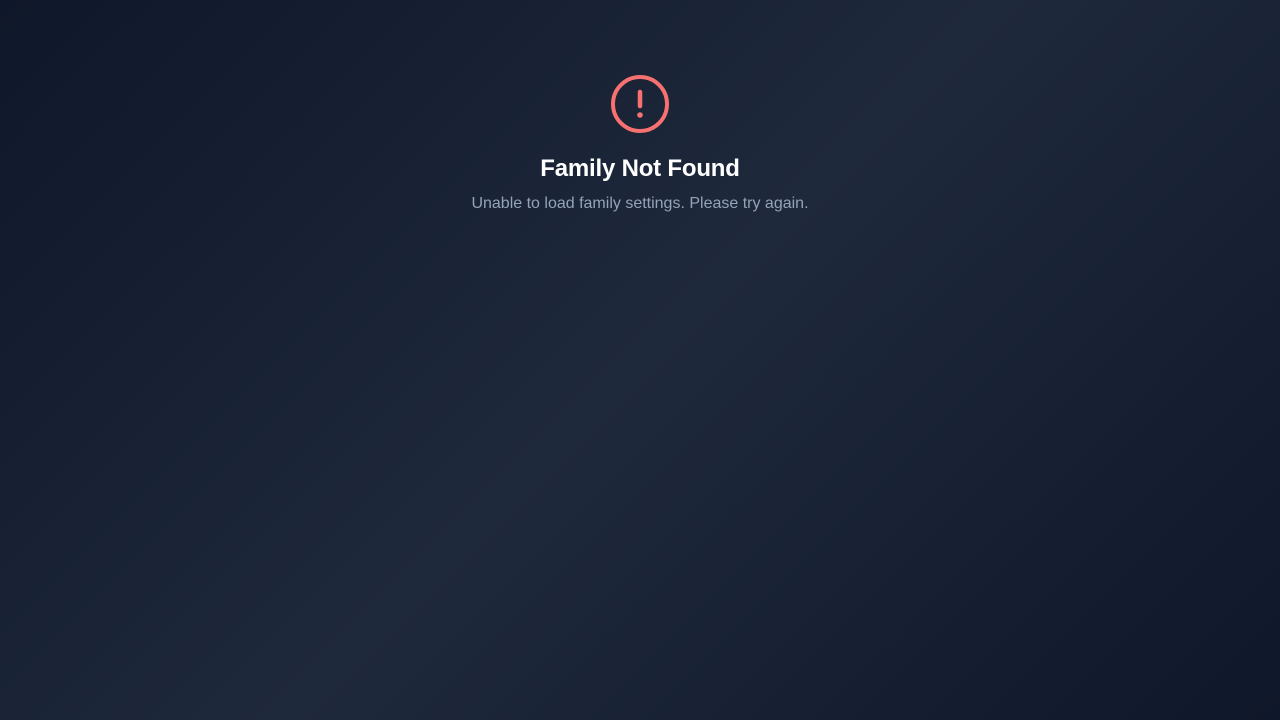 The height and width of the screenshot is (720, 1280). What do you see at coordinates (640, 168) in the screenshot?
I see `error-title: Family Not Found` at bounding box center [640, 168].